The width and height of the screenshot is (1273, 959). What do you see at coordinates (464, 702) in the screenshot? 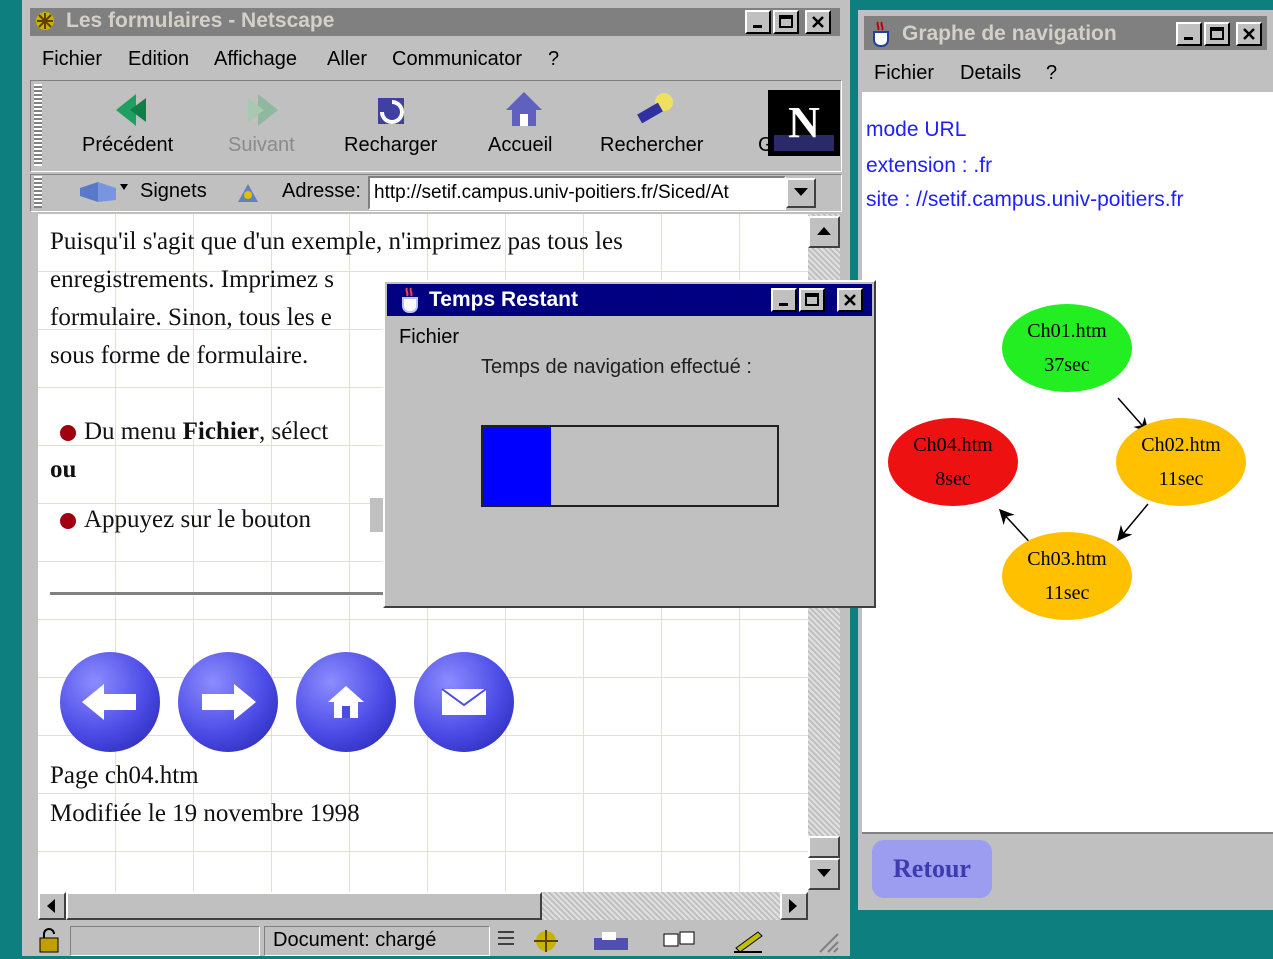
I see `nav-mail-button` at bounding box center [464, 702].